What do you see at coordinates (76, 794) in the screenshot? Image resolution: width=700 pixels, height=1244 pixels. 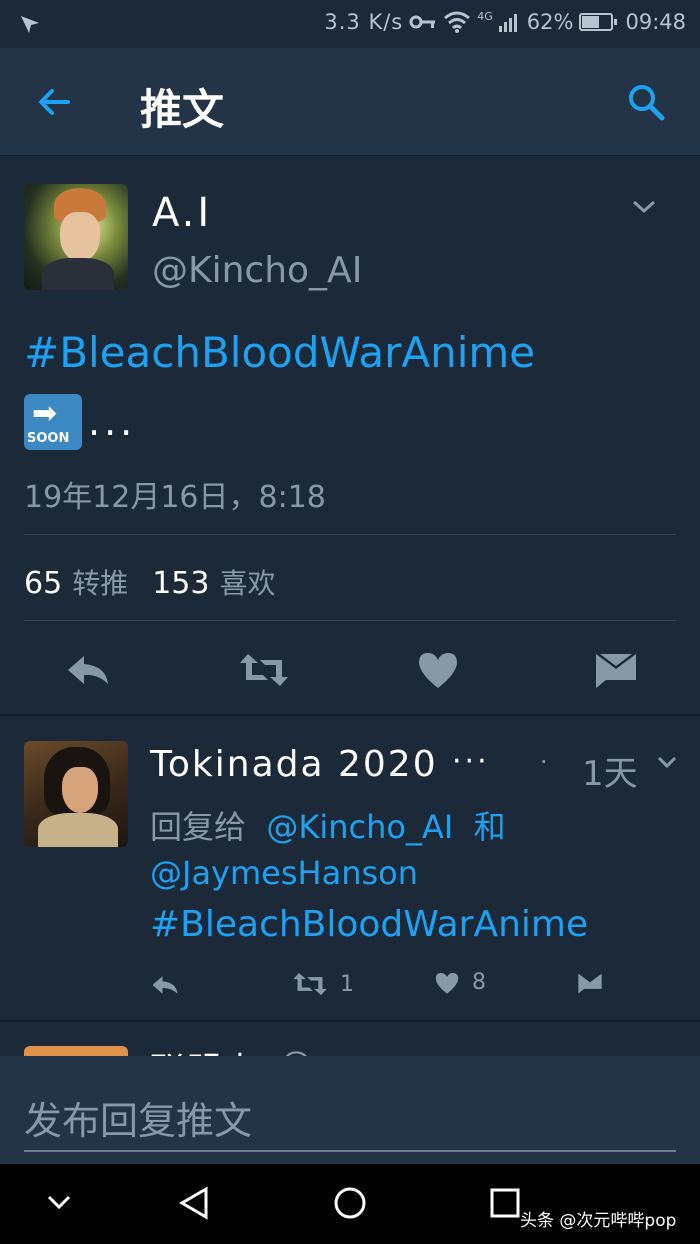 I see `reply-avatar` at bounding box center [76, 794].